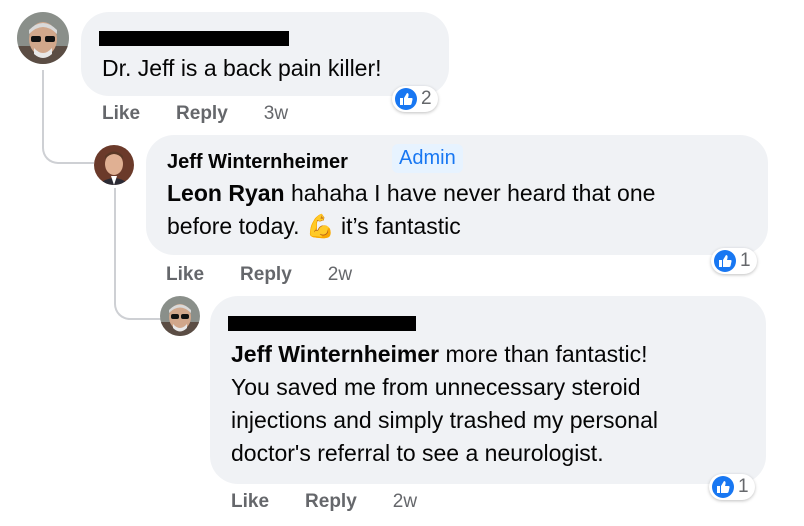 The width and height of the screenshot is (804, 526). I want to click on reaction-count-3: 1, so click(732, 487).